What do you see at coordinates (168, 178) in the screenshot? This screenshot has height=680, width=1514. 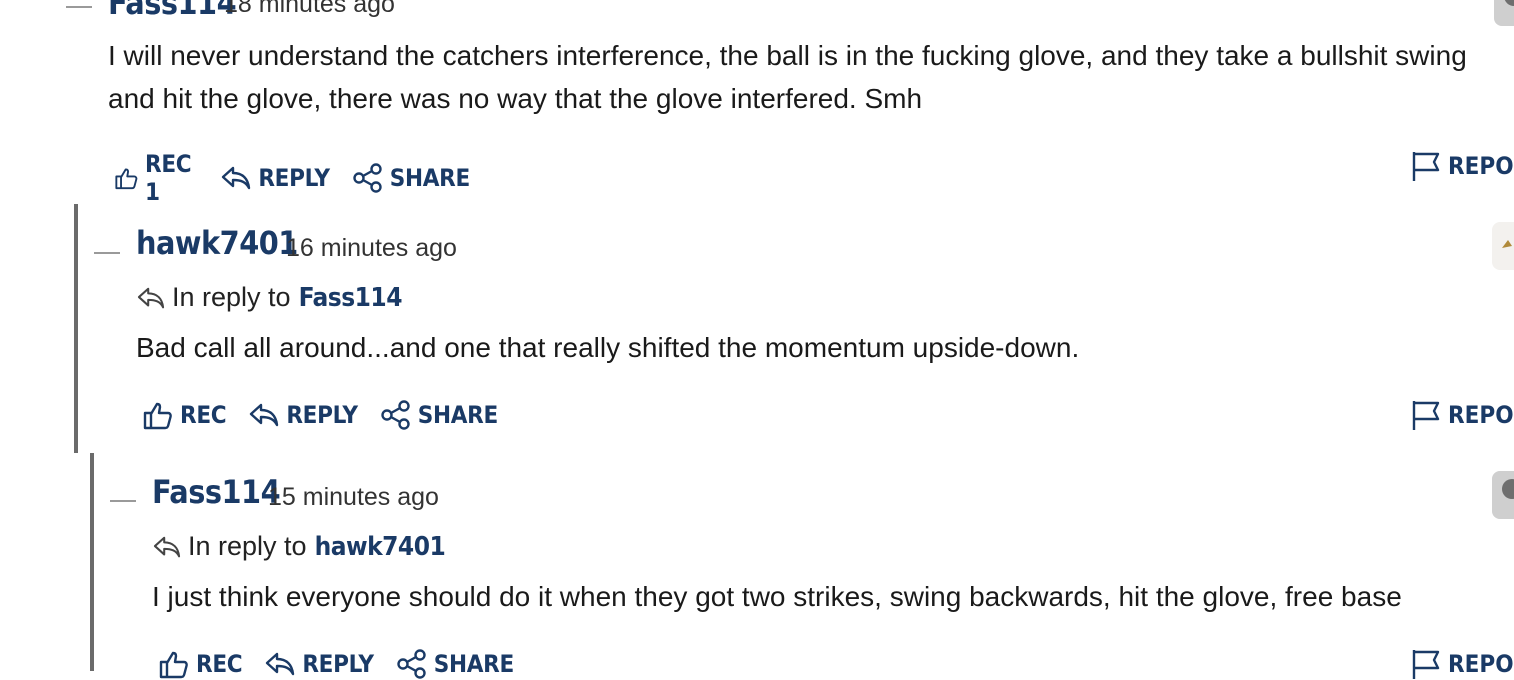 I see `rec-label: REC 1` at bounding box center [168, 178].